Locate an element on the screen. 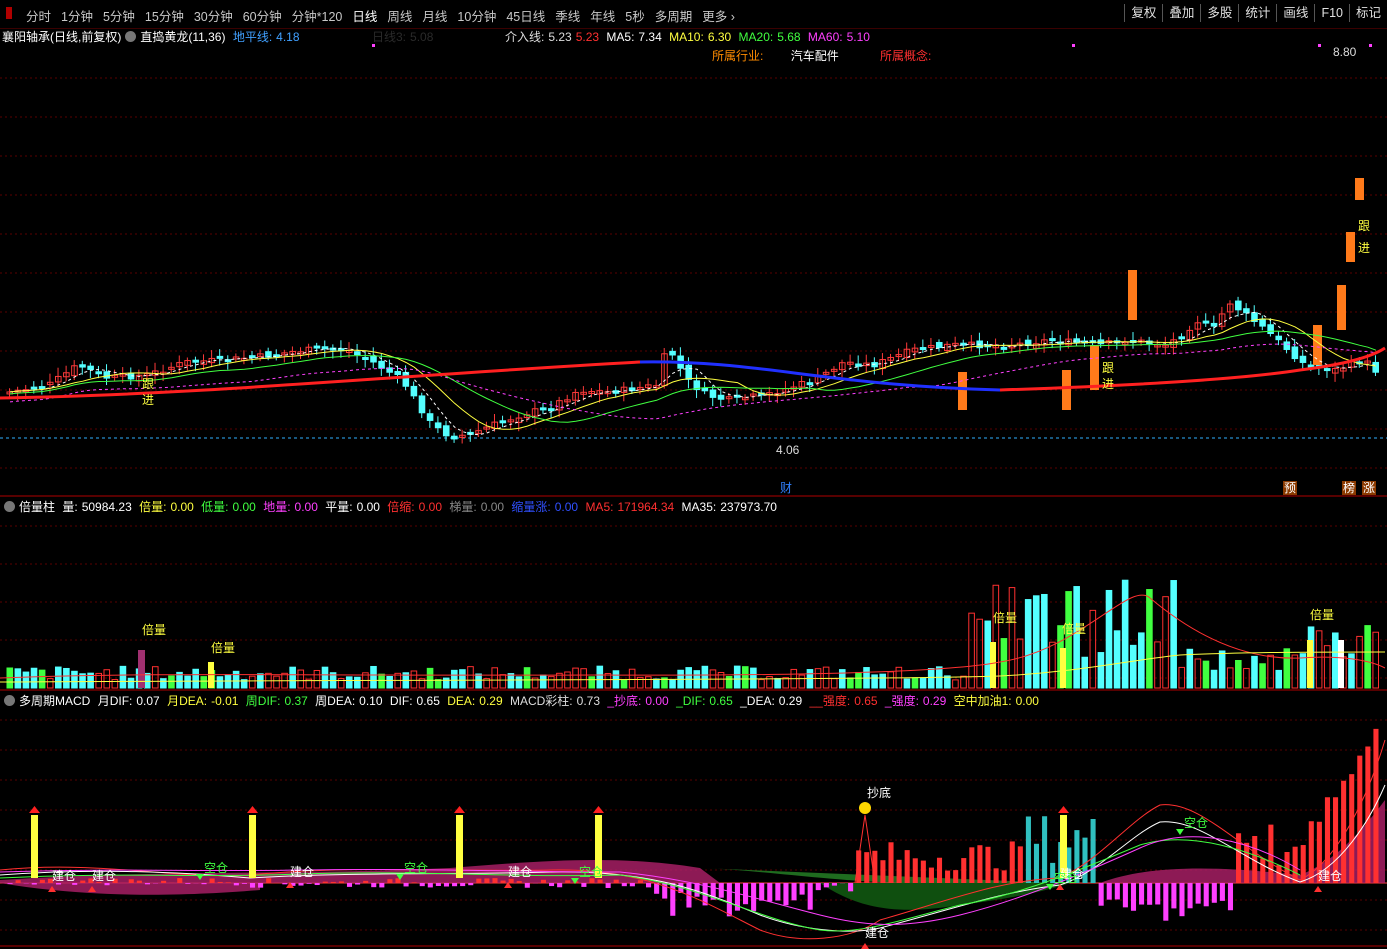 The height and width of the screenshot is (949, 1387). chaodi-label: 抄底 is located at coordinates (879, 792).